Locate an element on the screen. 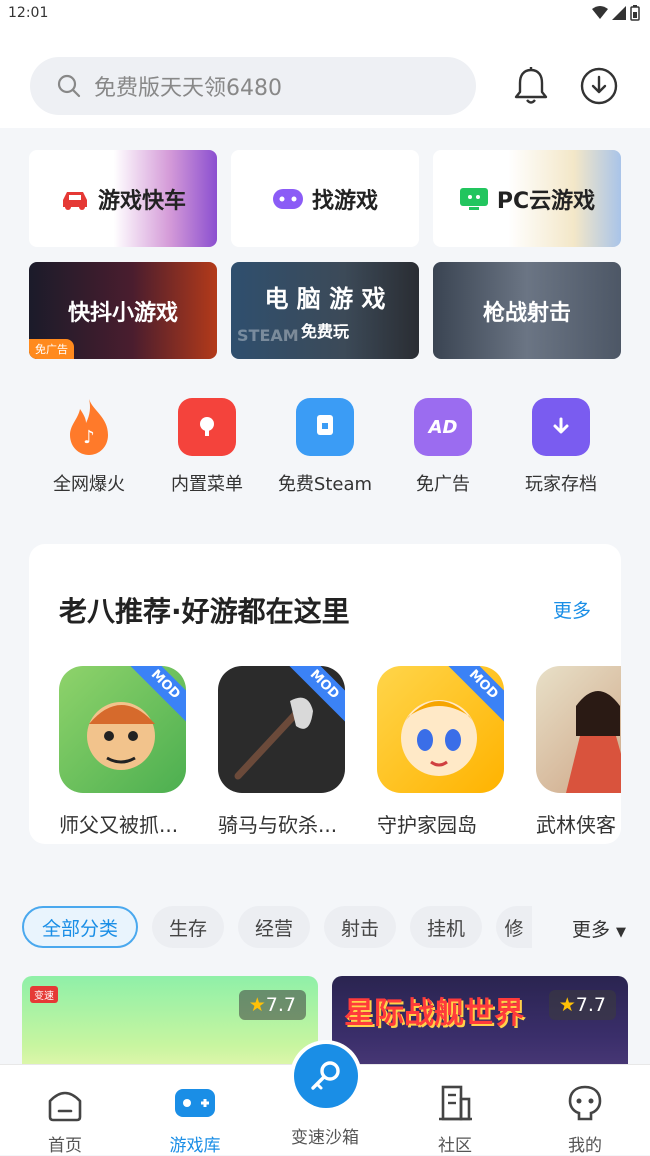  key-icon is located at coordinates (326, 1076).